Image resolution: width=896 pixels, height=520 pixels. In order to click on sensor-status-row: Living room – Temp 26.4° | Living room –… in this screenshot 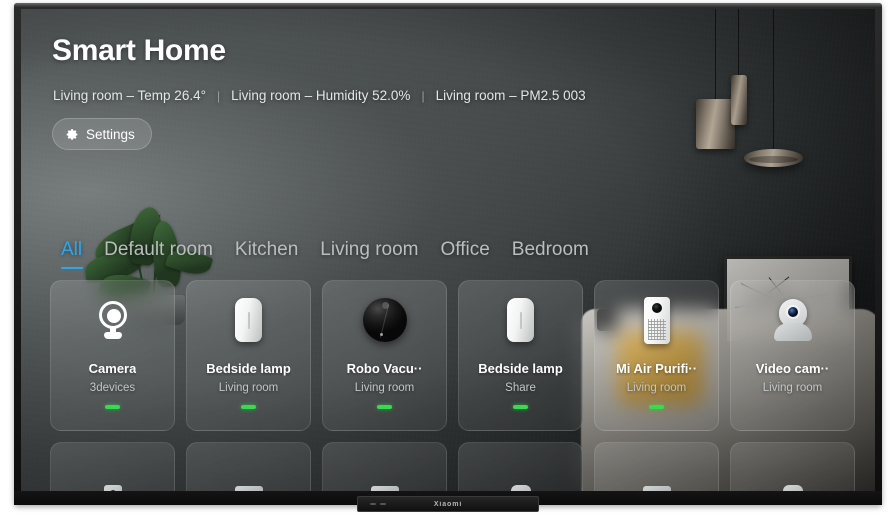, I will do `click(319, 95)`.